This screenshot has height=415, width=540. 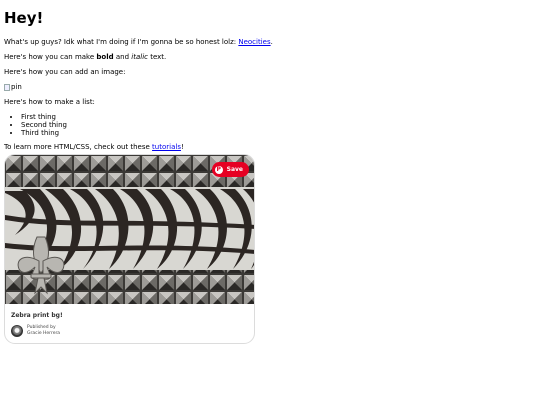 I want to click on publisher-text: Published by Gracie Herrera, so click(x=43, y=331).